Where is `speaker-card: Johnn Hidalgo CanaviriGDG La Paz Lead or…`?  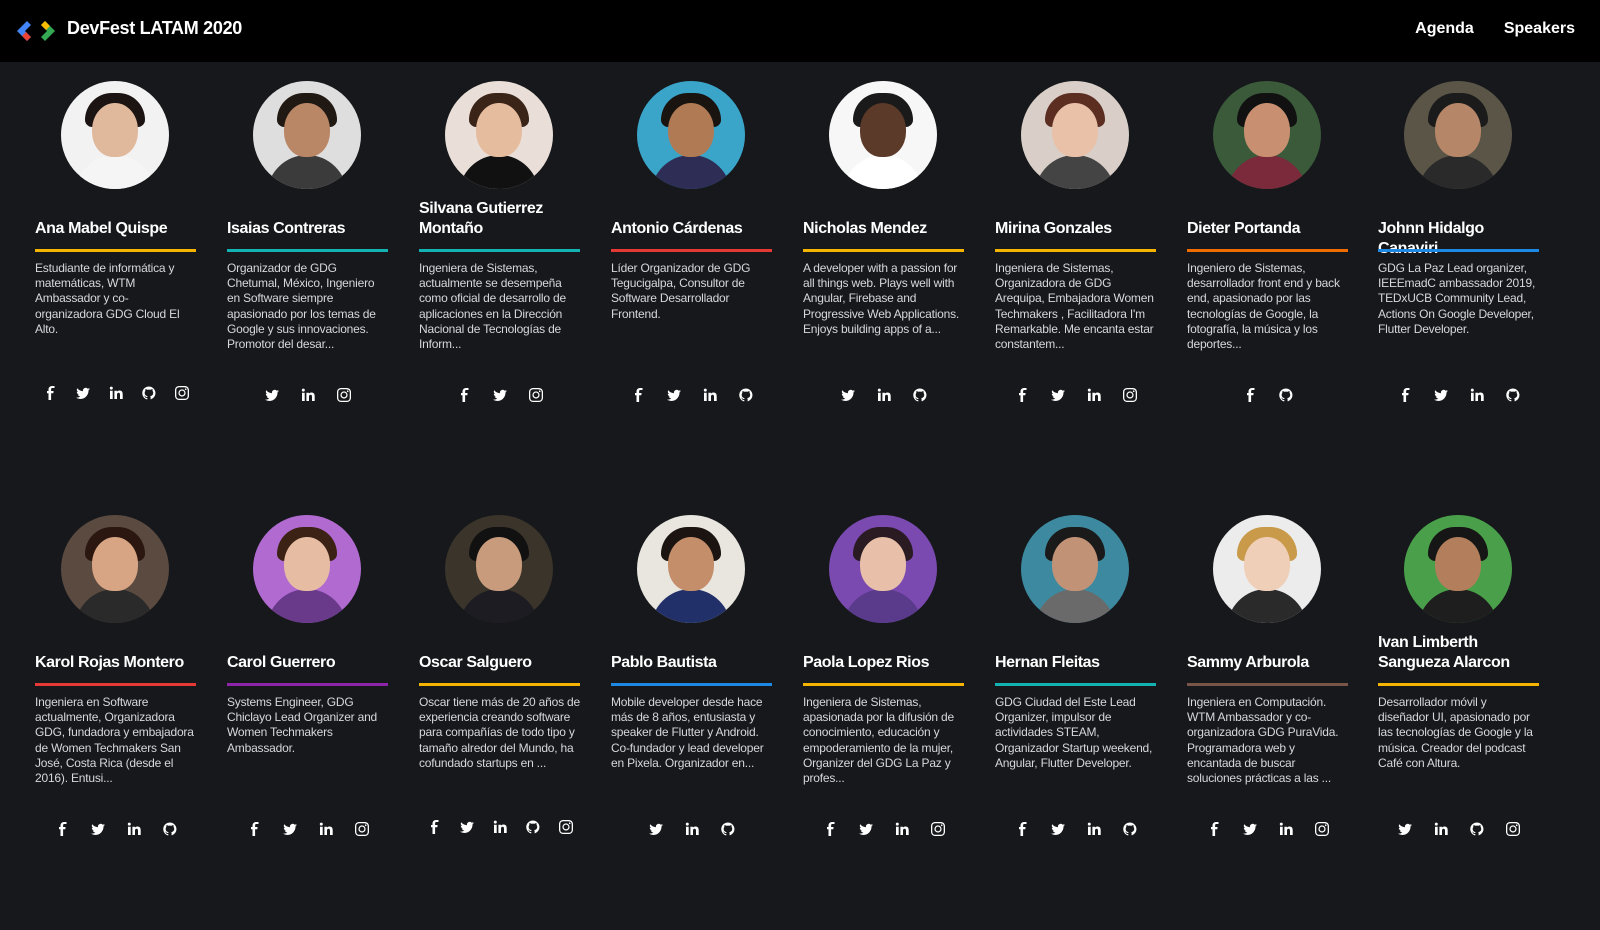 speaker-card: Johnn Hidalgo CanaviriGDG La Paz Lead or… is located at coordinates (1458, 279).